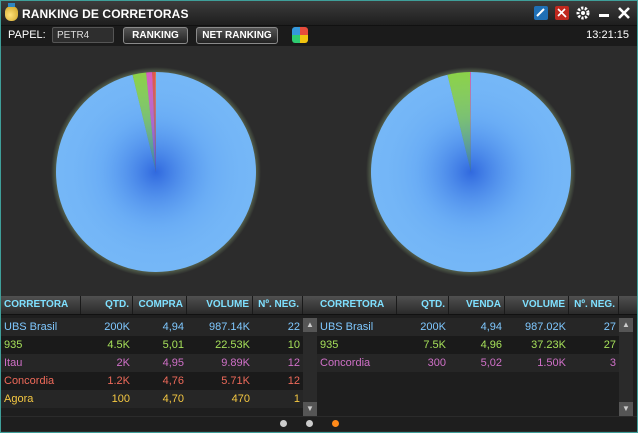  What do you see at coordinates (545, 327) in the screenshot?
I see `table-cell-volume: 987.02K` at bounding box center [545, 327].